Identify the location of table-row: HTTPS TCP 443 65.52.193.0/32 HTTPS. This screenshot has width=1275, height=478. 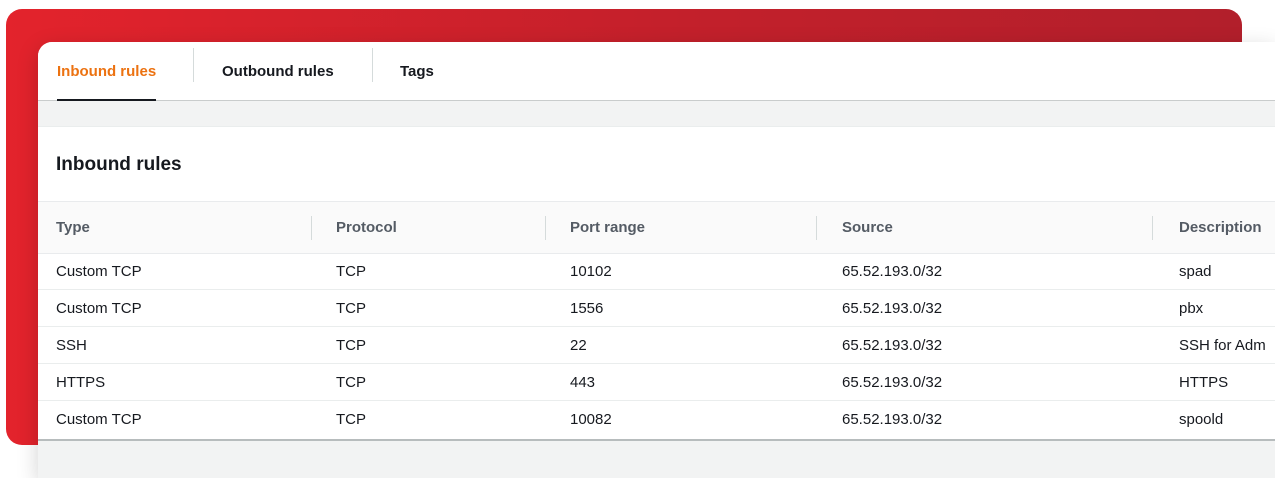
(656, 382).